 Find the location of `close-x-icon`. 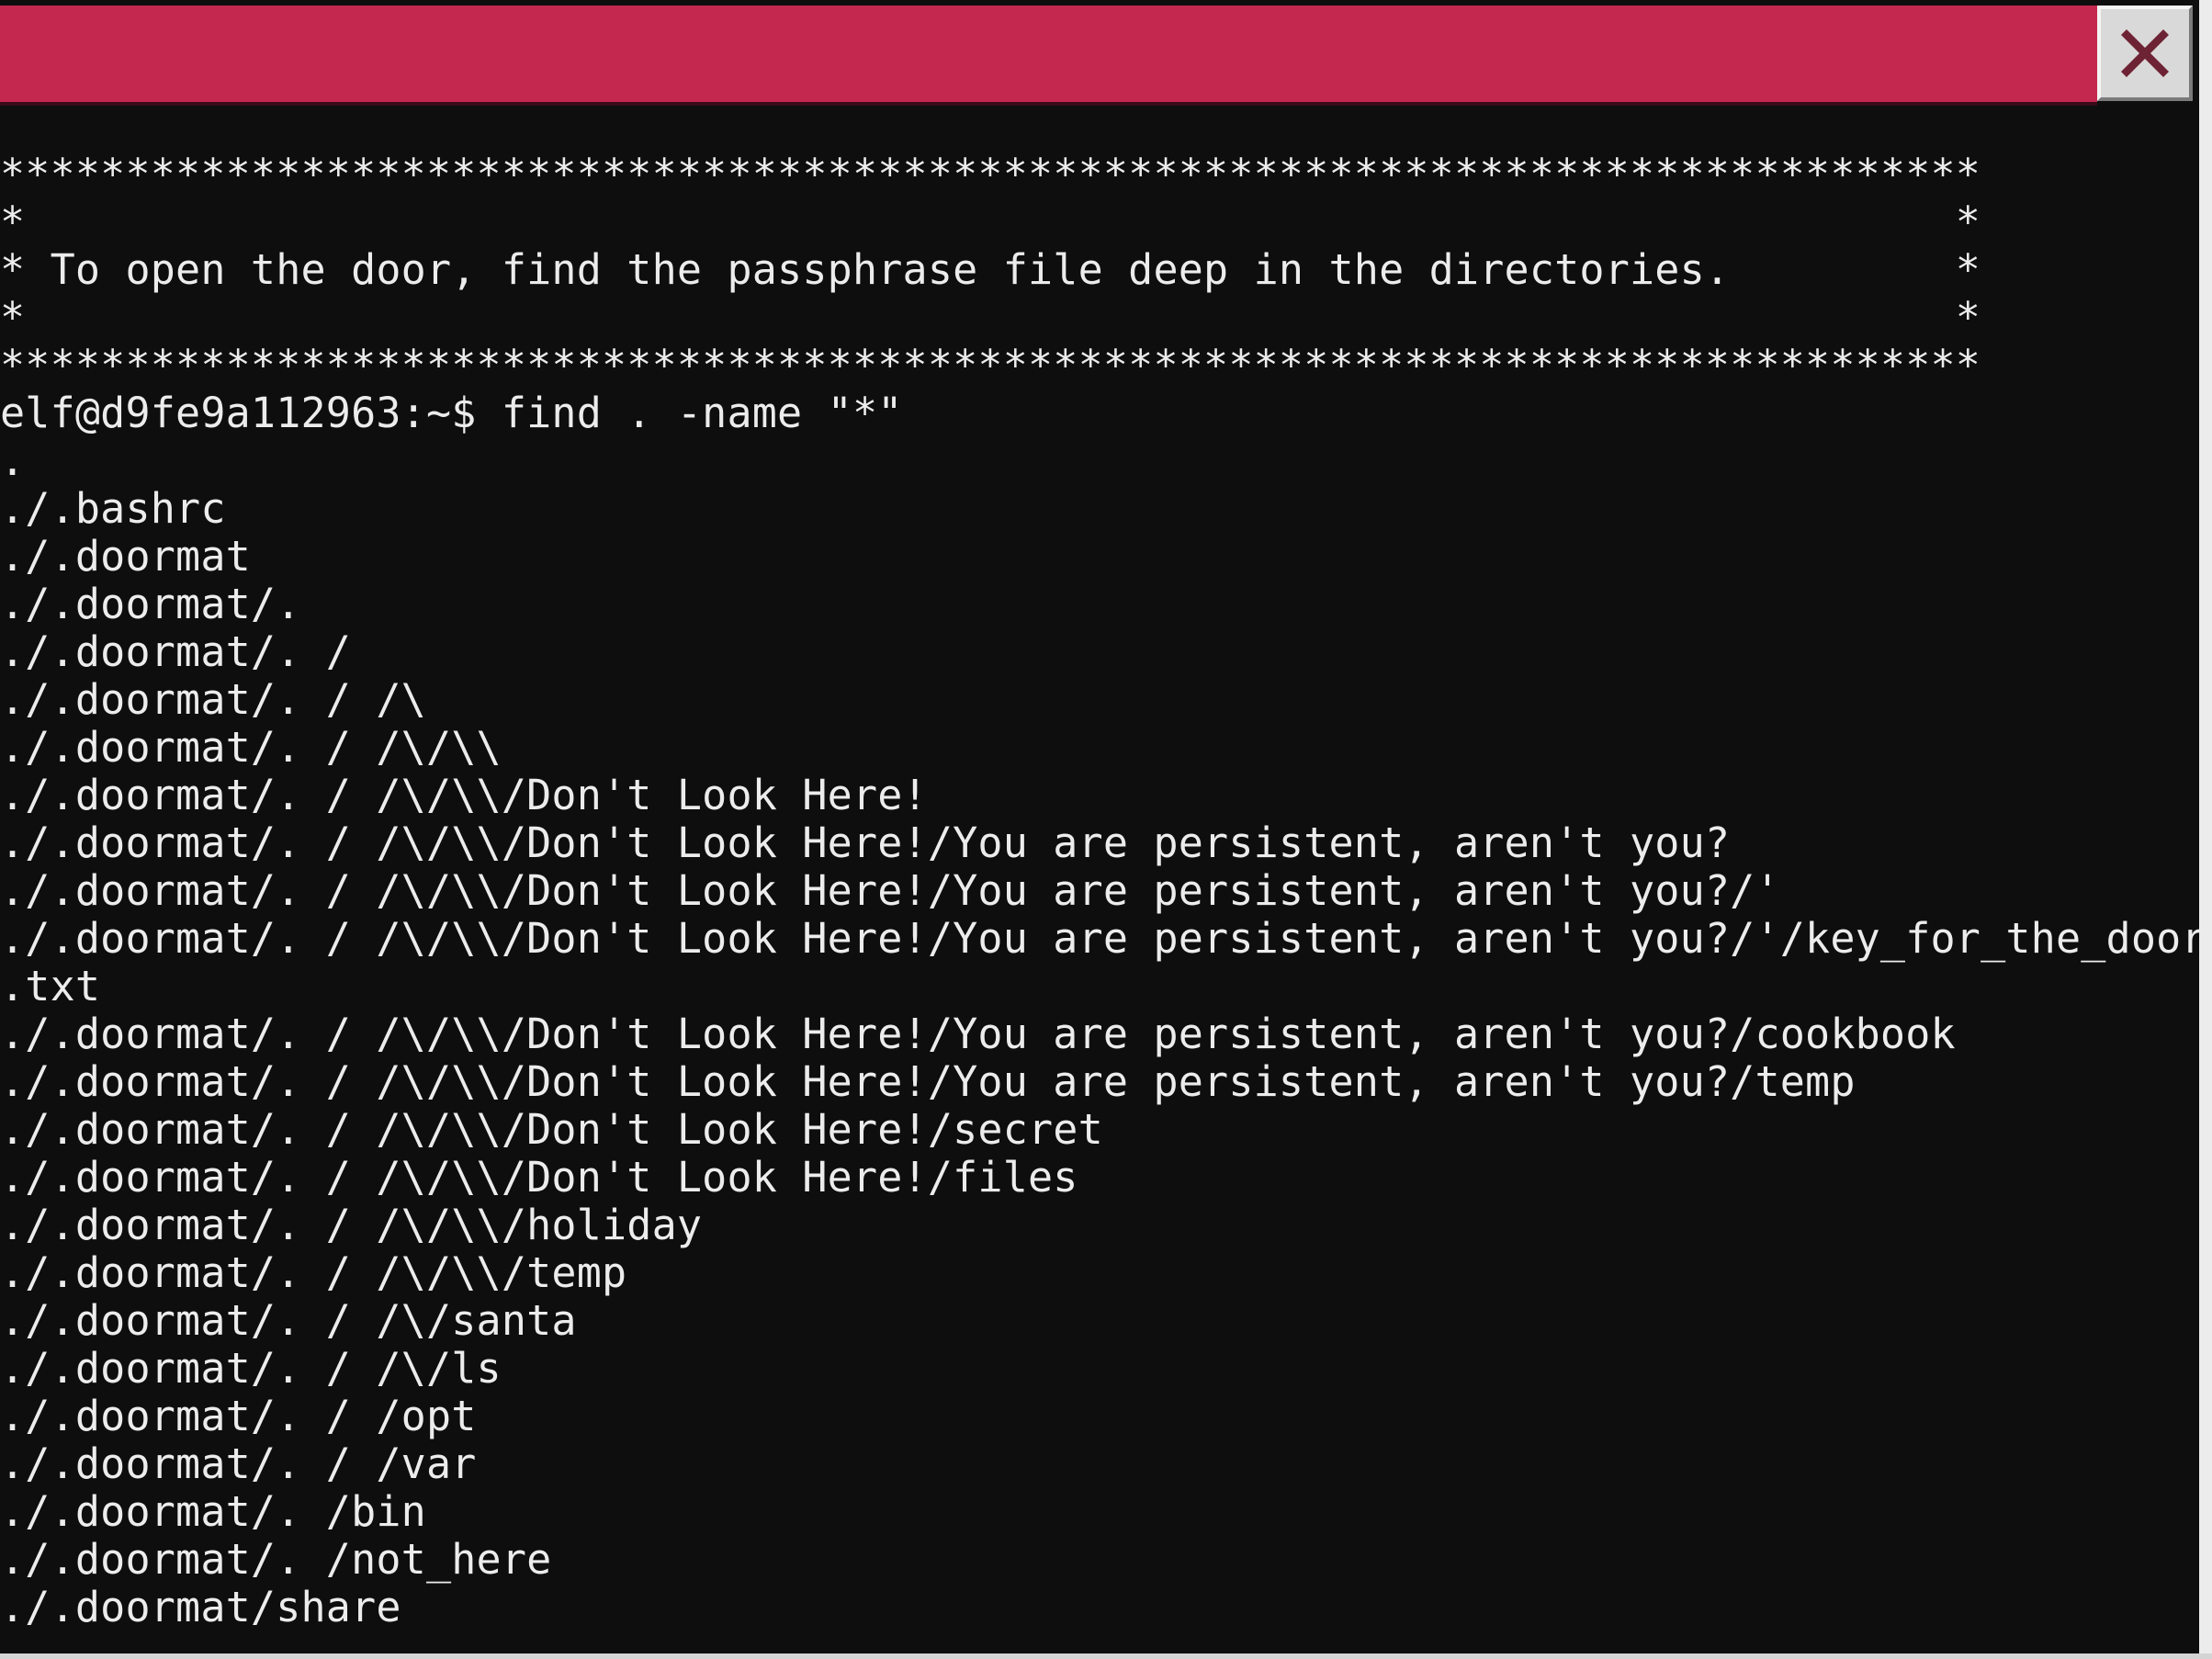

close-x-icon is located at coordinates (2145, 53).